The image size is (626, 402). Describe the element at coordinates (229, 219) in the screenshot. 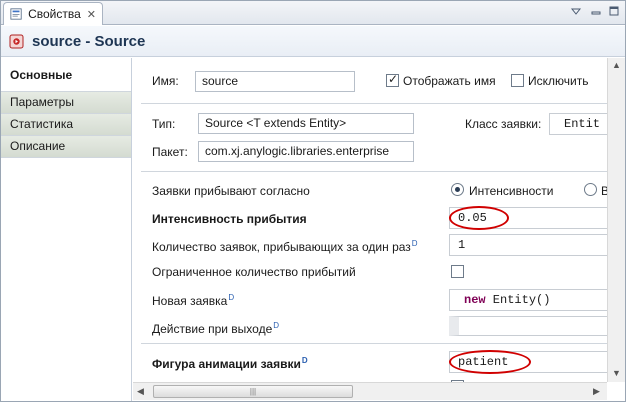

I see `arrival-rate-label: Интенсивность прибытия` at that location.